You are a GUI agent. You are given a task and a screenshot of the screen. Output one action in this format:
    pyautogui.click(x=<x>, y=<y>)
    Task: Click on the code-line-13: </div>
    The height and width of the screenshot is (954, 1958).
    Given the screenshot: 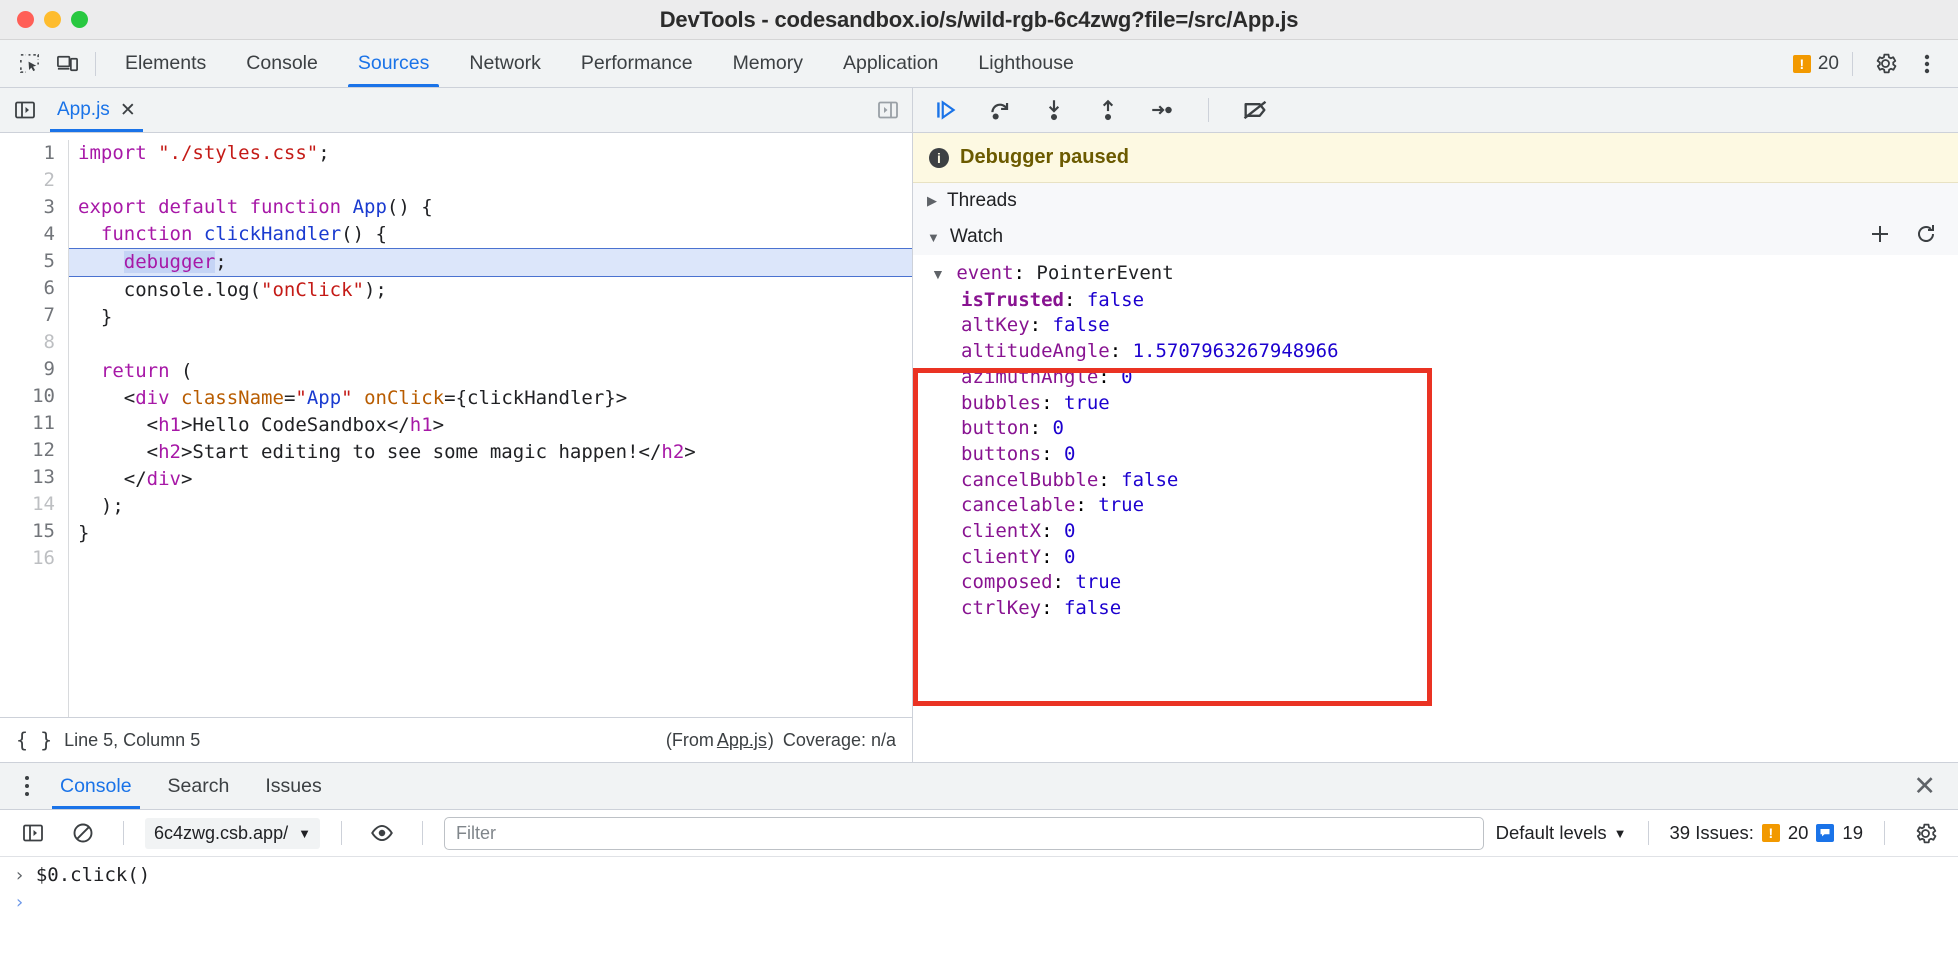 What is the action you would take?
    pyautogui.click(x=135, y=479)
    